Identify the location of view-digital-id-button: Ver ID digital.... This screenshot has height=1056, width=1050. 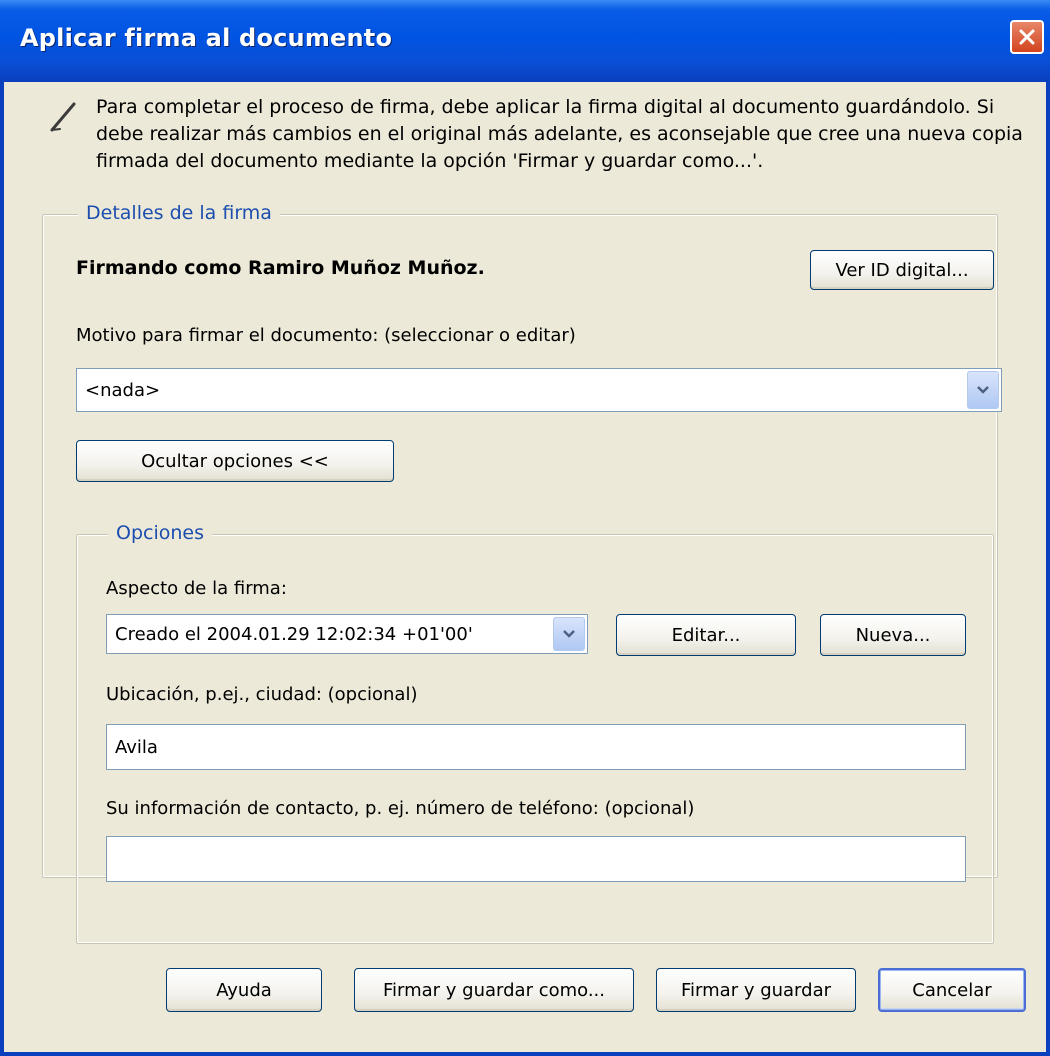
(902, 270).